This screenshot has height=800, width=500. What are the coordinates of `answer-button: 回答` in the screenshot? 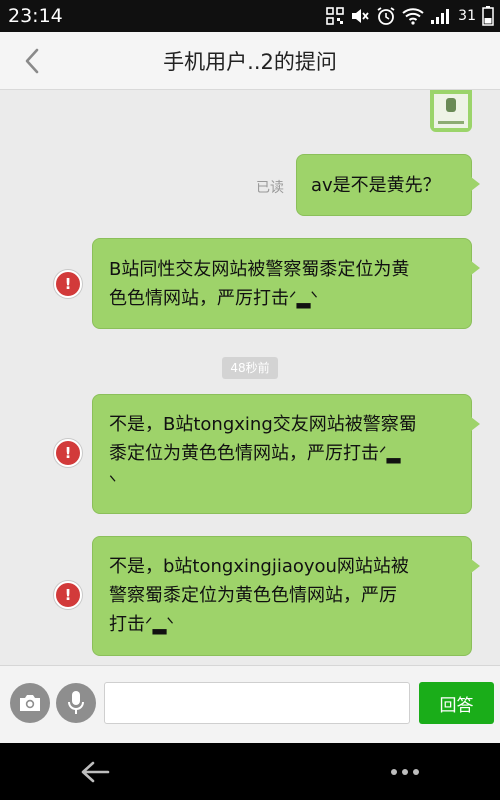 It's located at (456, 703).